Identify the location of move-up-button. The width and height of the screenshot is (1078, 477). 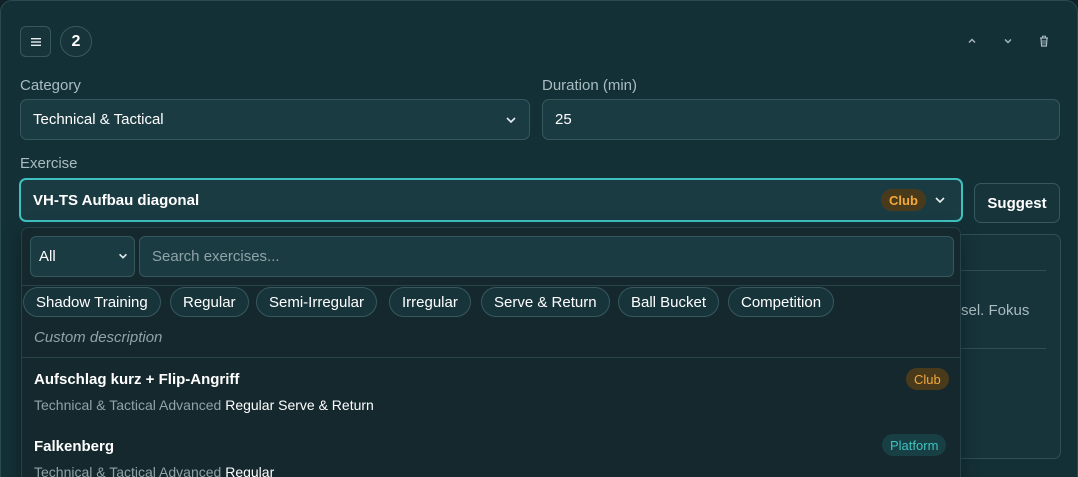
(972, 41).